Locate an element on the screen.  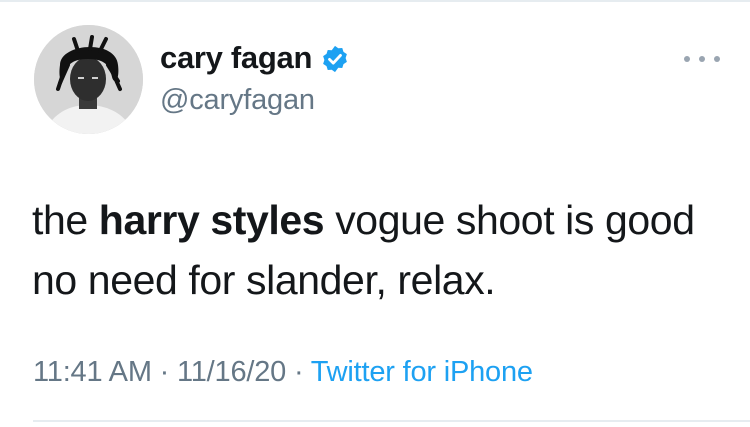
bottom-divider is located at coordinates (391, 421).